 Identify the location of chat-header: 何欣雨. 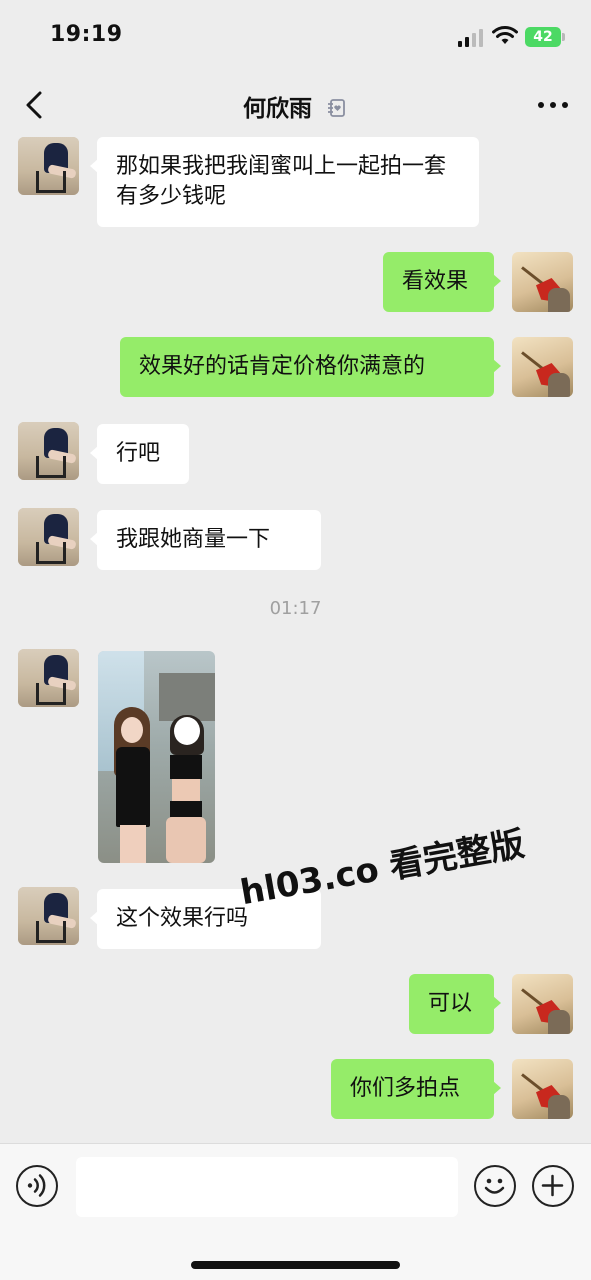
(295, 105).